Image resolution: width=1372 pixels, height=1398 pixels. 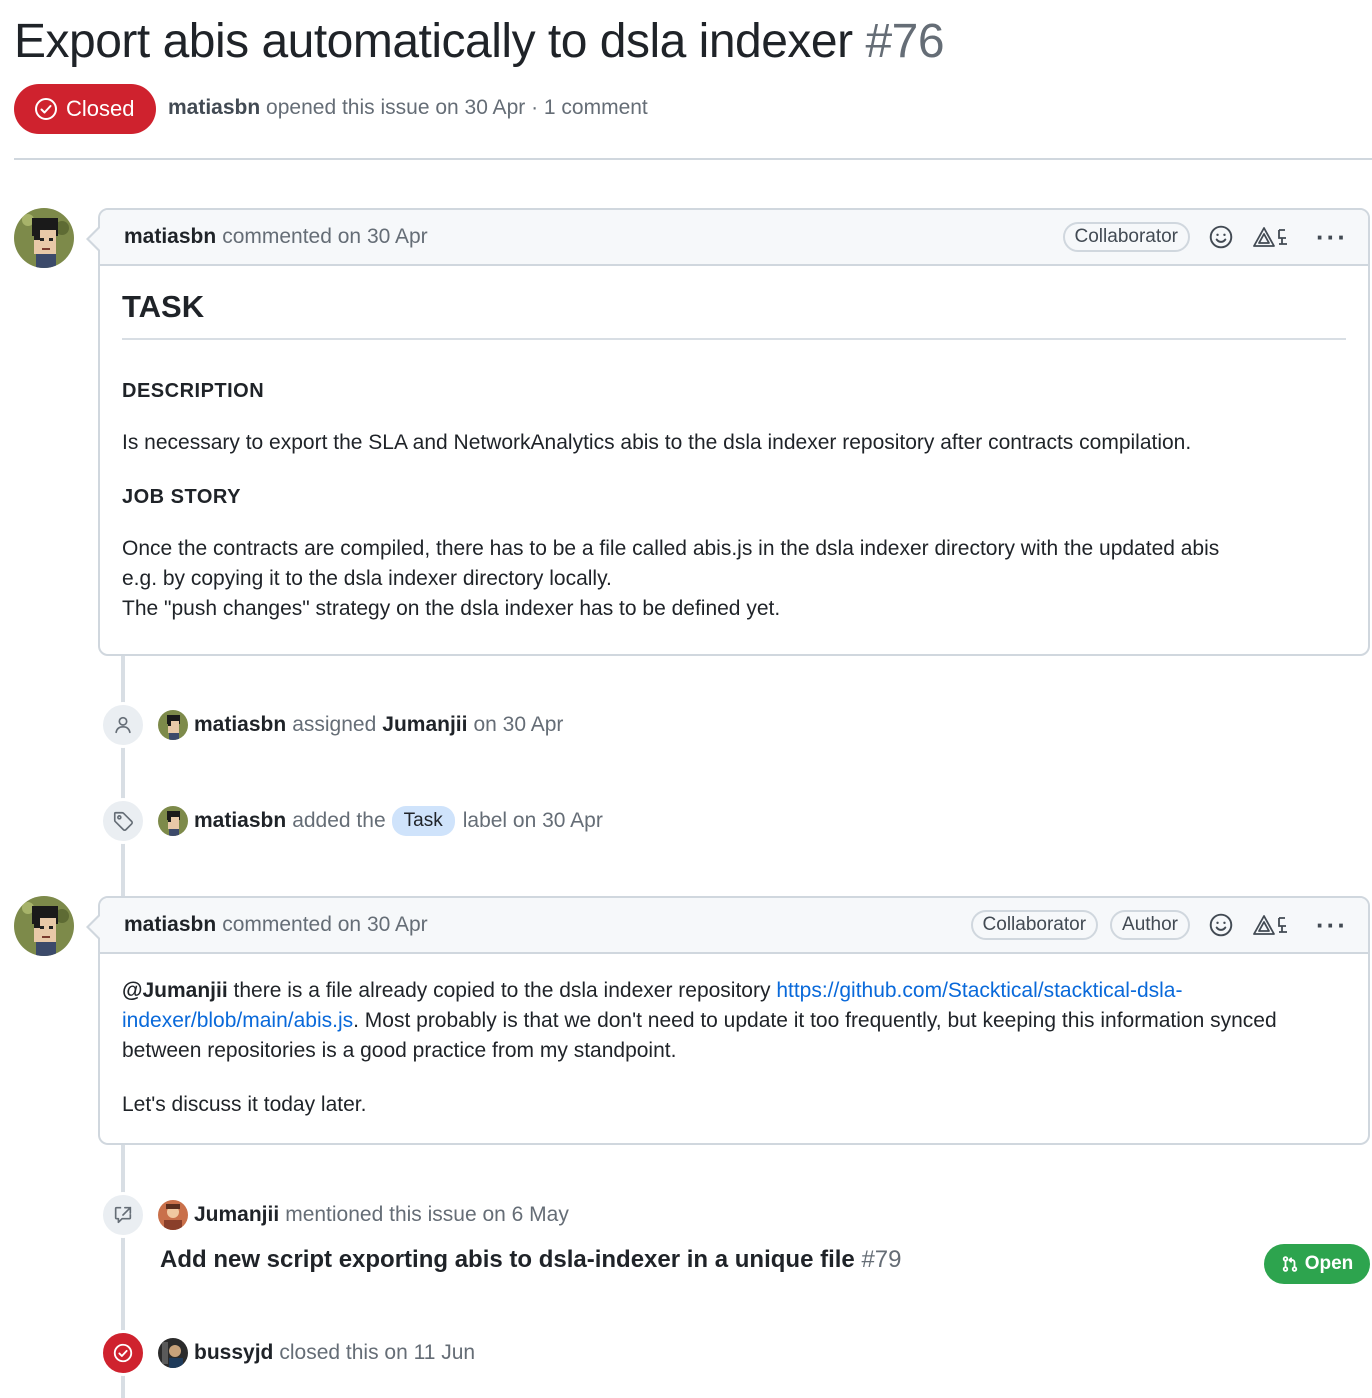 I want to click on issue-meta-text: opened this issue on 30 Apr · 1 comment, so click(x=457, y=107).